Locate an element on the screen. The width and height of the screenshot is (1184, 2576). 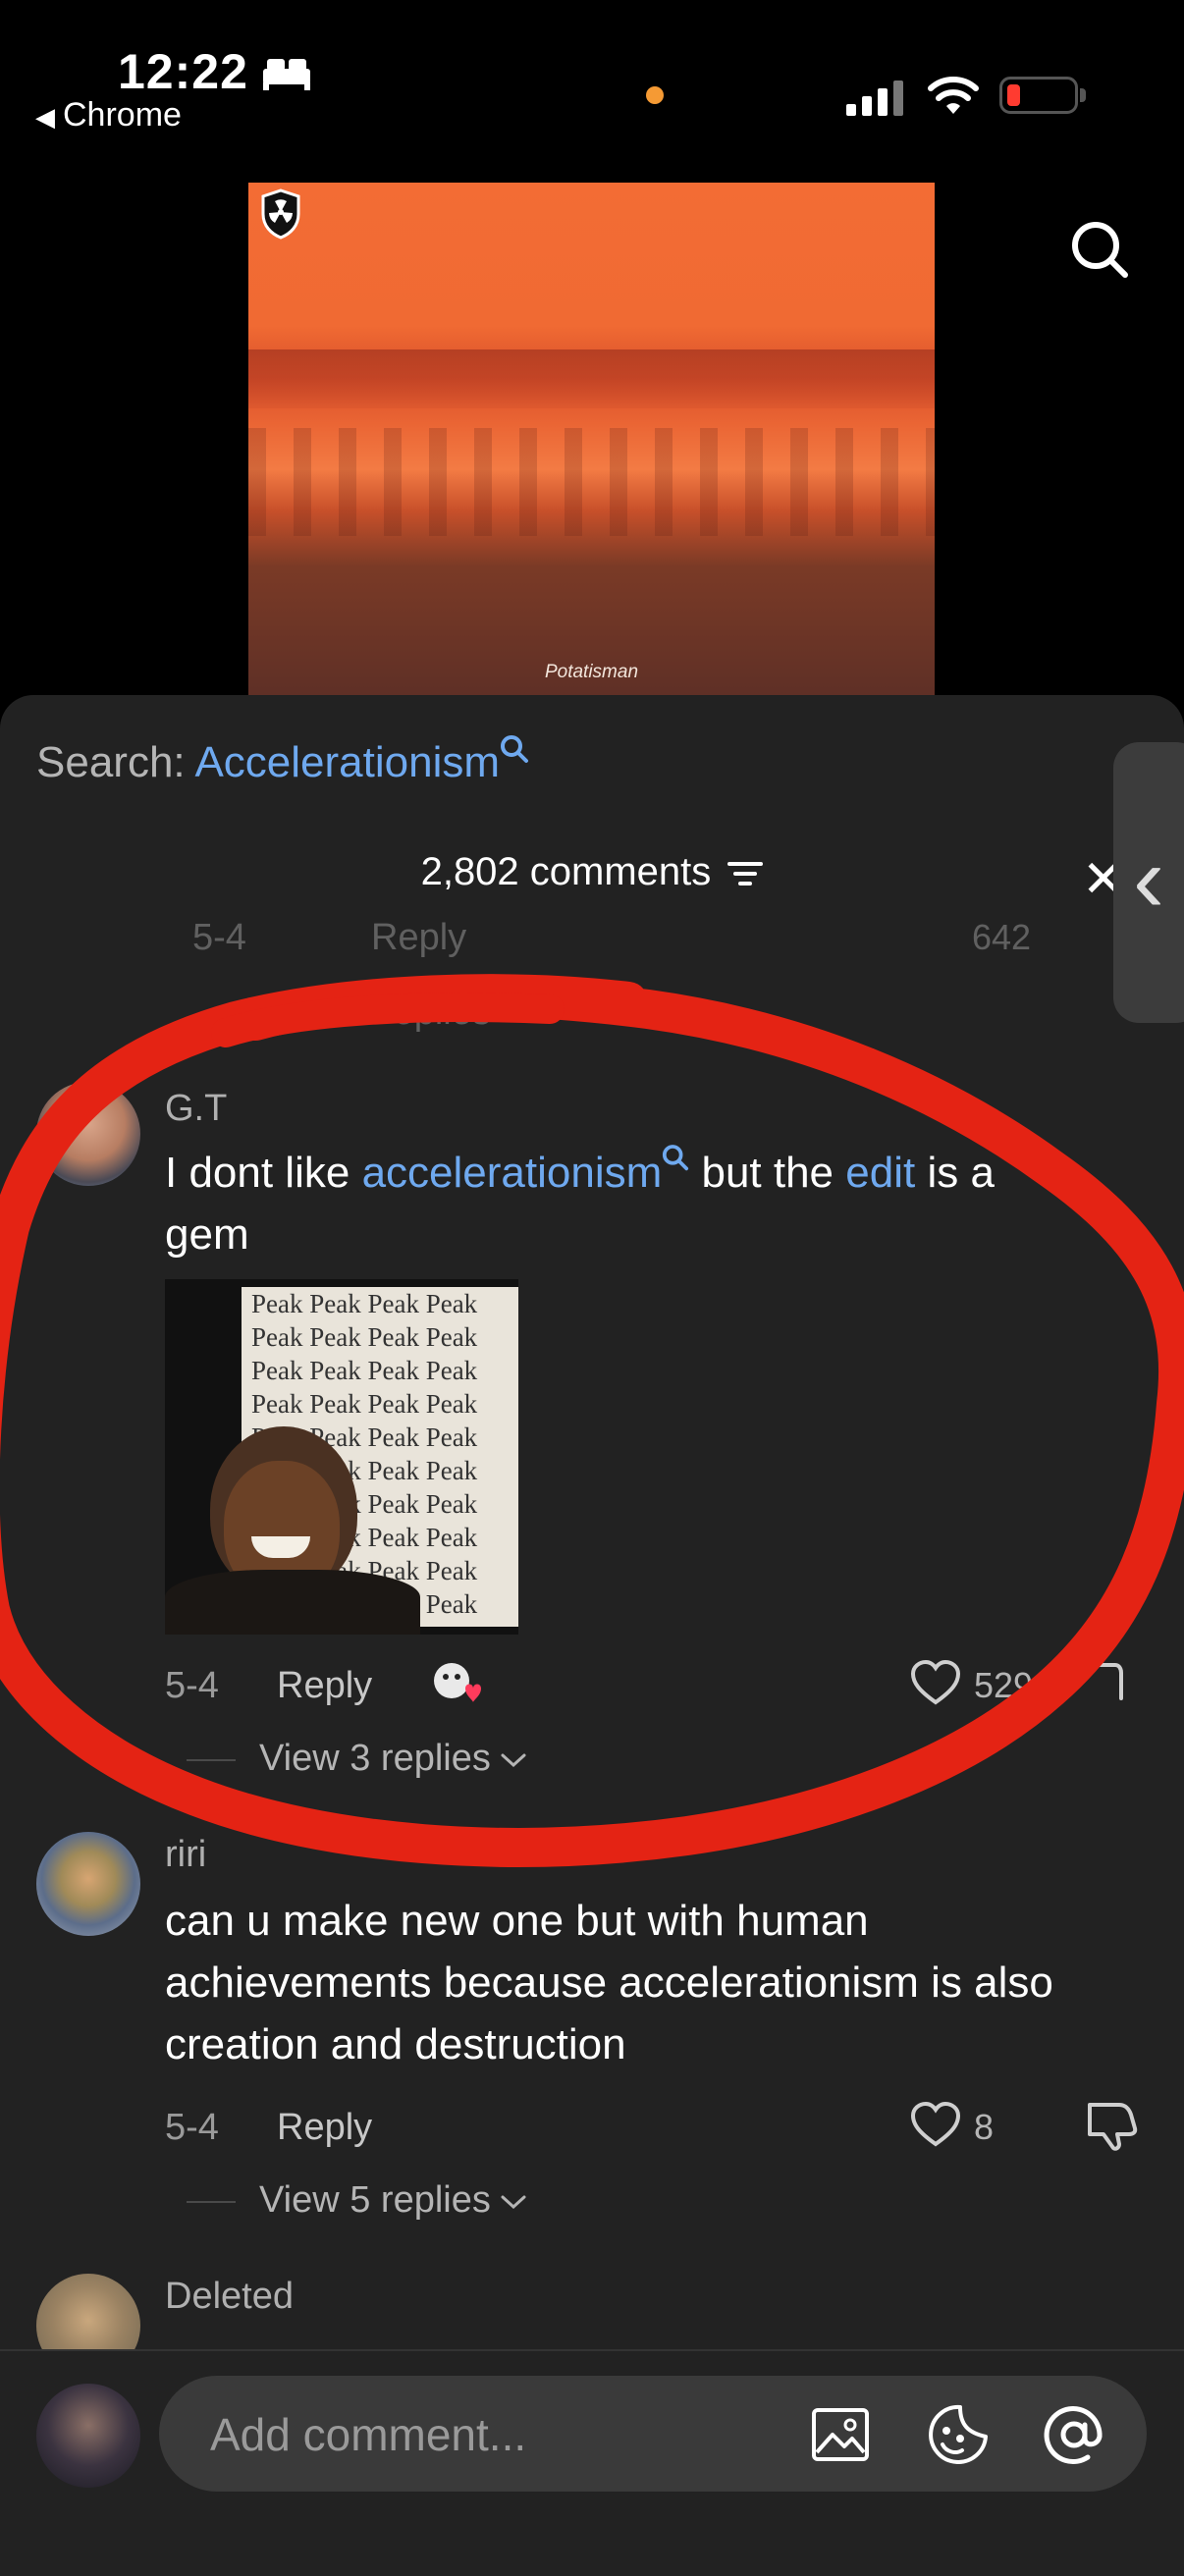
gif-person-shirt is located at coordinates (292, 1602).